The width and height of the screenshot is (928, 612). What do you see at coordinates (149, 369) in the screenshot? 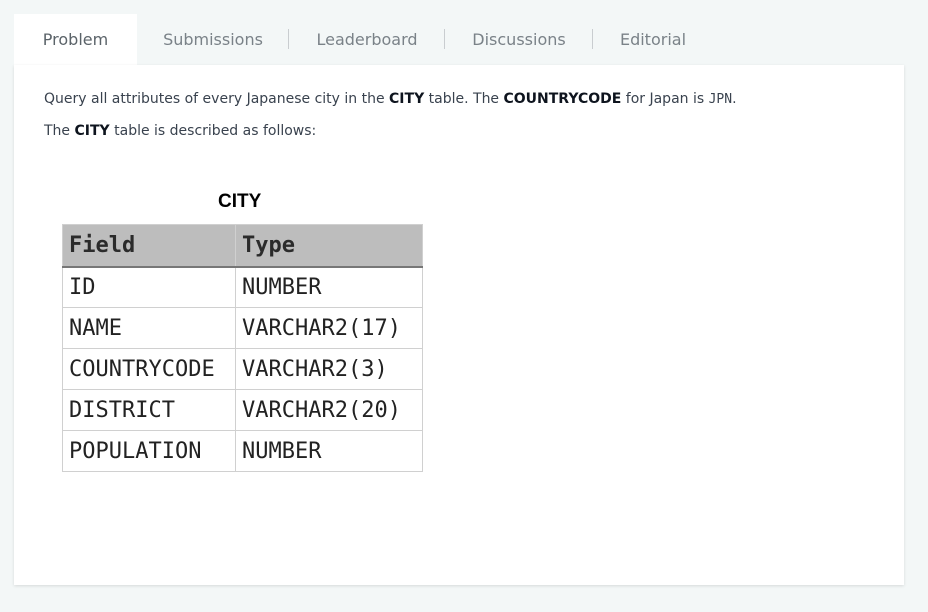
I see `field-cell: COUNTRYCODE` at bounding box center [149, 369].